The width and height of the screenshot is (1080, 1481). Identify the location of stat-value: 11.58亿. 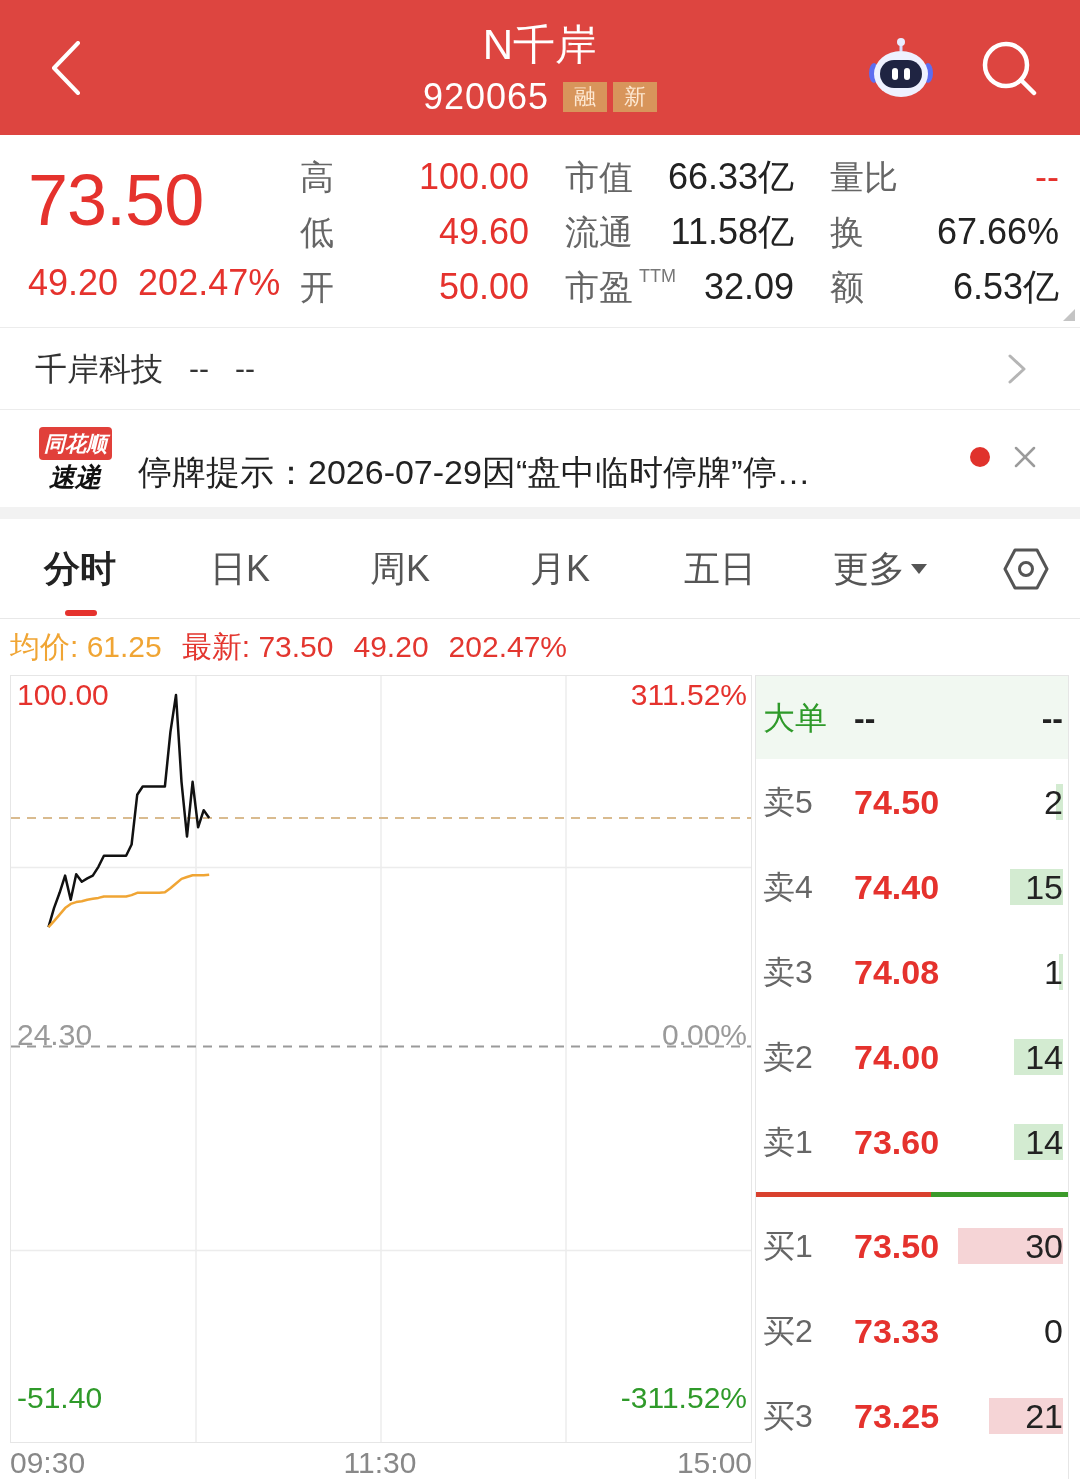
(732, 231).